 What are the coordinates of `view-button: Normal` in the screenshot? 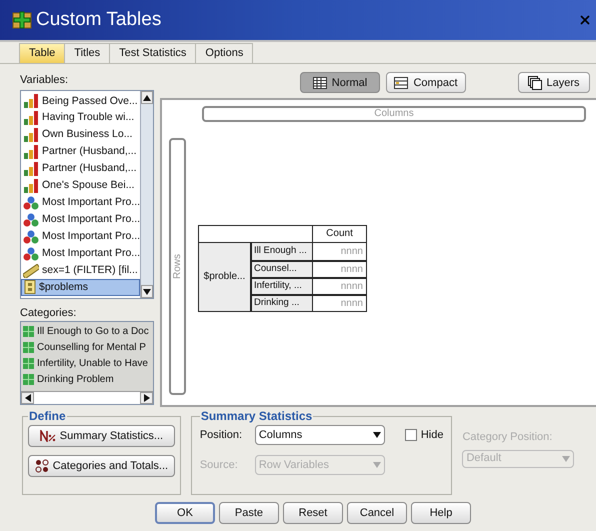 It's located at (340, 83).